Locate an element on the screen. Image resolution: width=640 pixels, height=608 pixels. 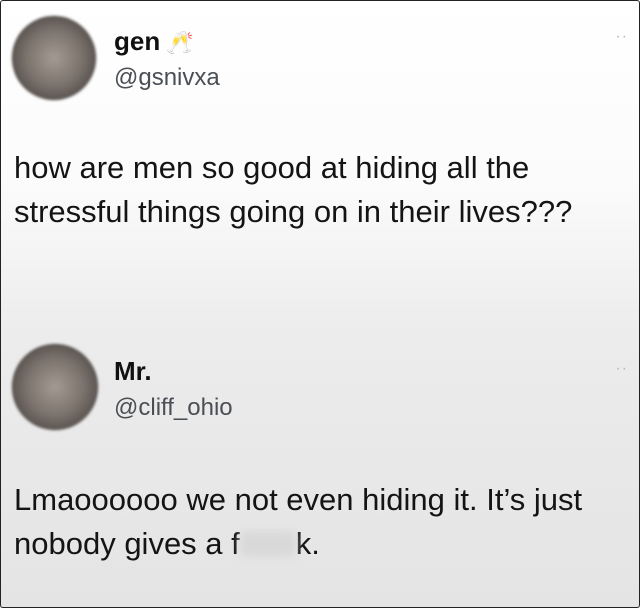
user-handle: @gsnivxa is located at coordinates (167, 78).